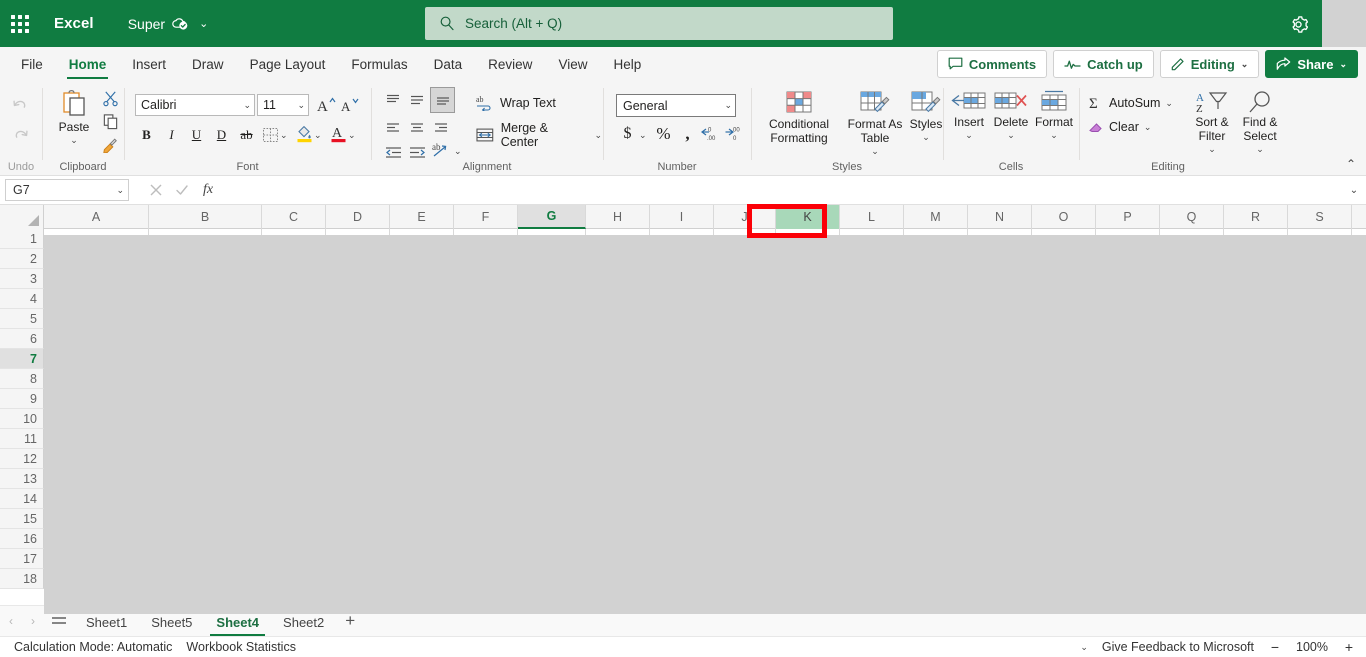 The width and height of the screenshot is (1366, 657). Describe the element at coordinates (510, 64) in the screenshot. I see `tab-review: Review` at that location.